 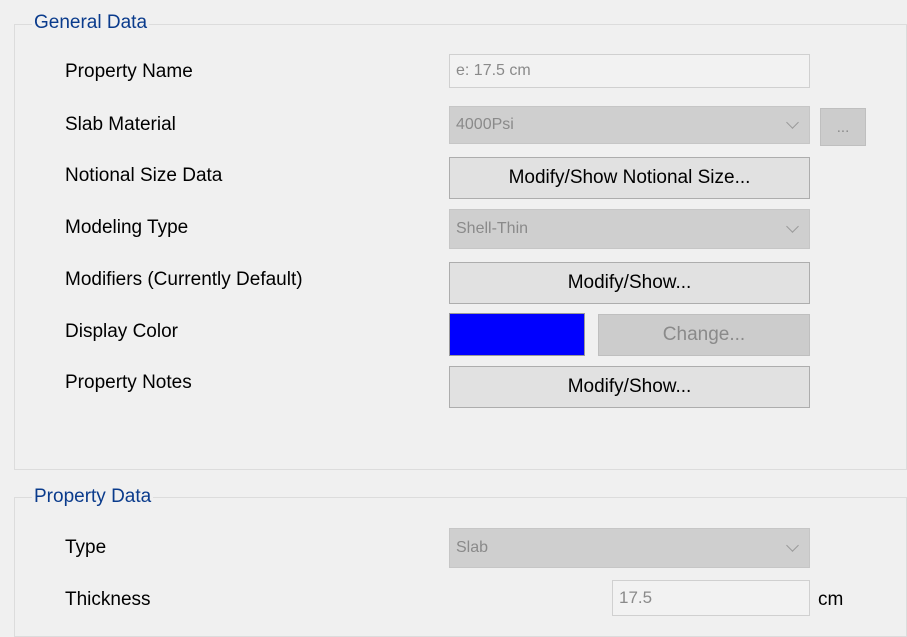 I want to click on slab-material-dropdown: 4000Psi, so click(x=629, y=125).